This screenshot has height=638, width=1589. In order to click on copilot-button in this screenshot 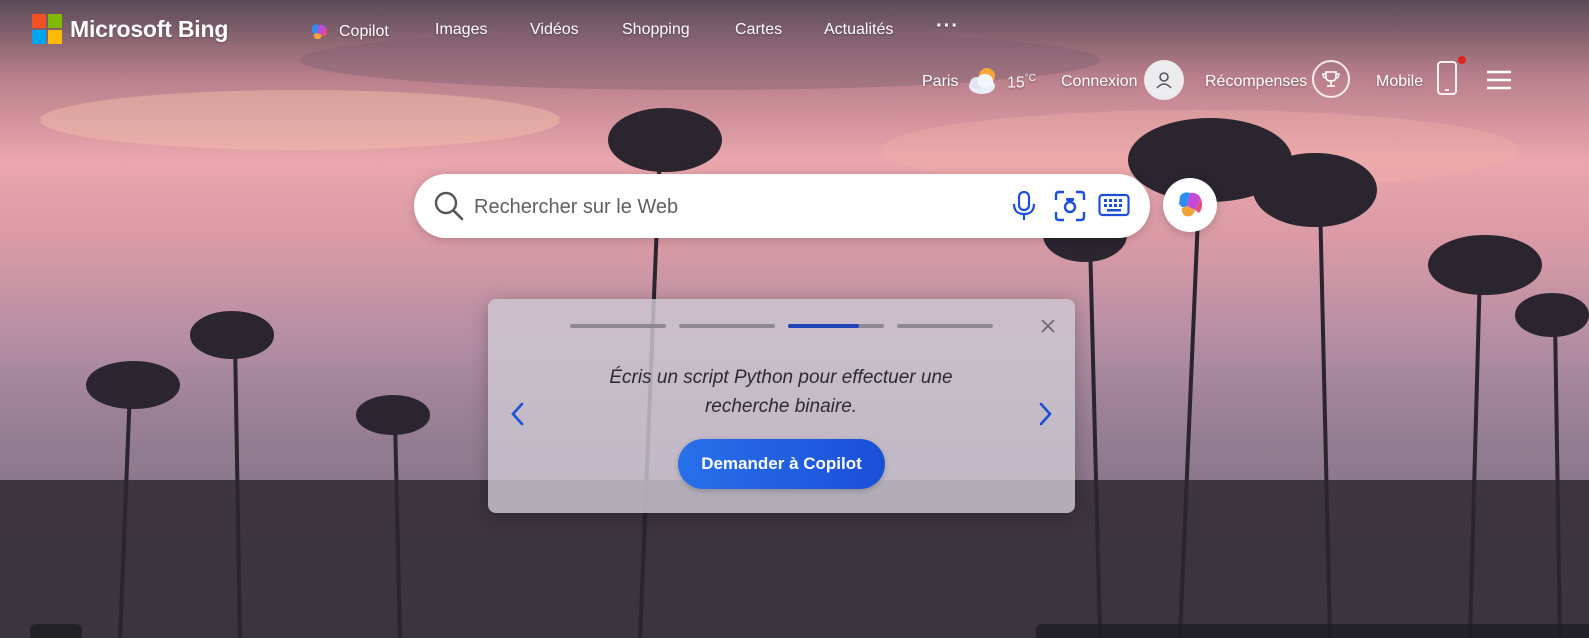, I will do `click(1190, 205)`.